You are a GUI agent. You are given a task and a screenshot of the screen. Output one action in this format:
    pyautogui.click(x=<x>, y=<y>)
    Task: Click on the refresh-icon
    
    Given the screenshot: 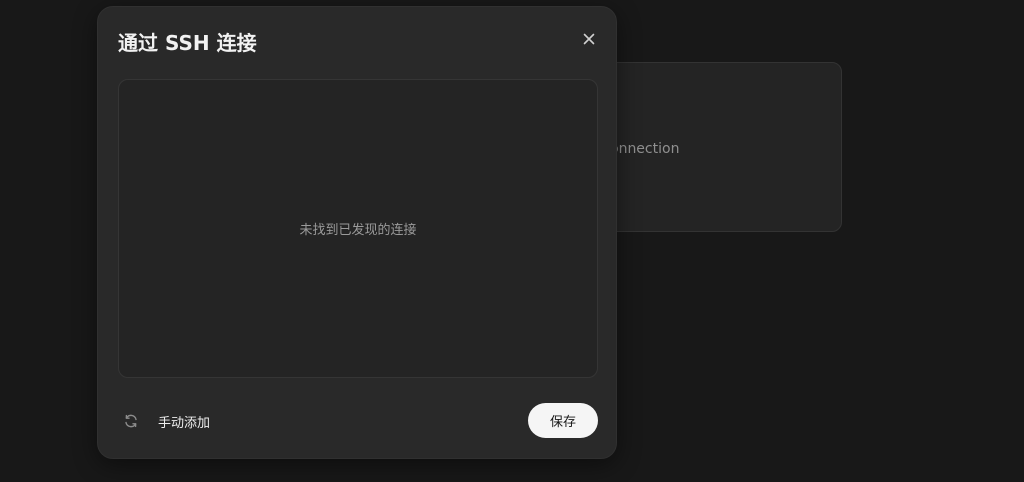 What is the action you would take?
    pyautogui.click(x=131, y=421)
    